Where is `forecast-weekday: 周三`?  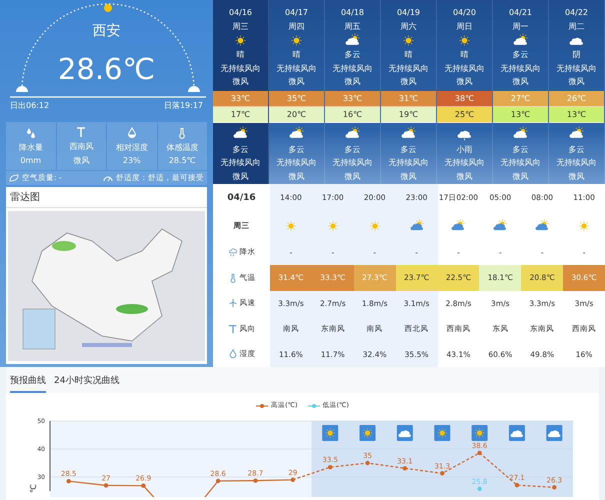 forecast-weekday: 周三 is located at coordinates (240, 26).